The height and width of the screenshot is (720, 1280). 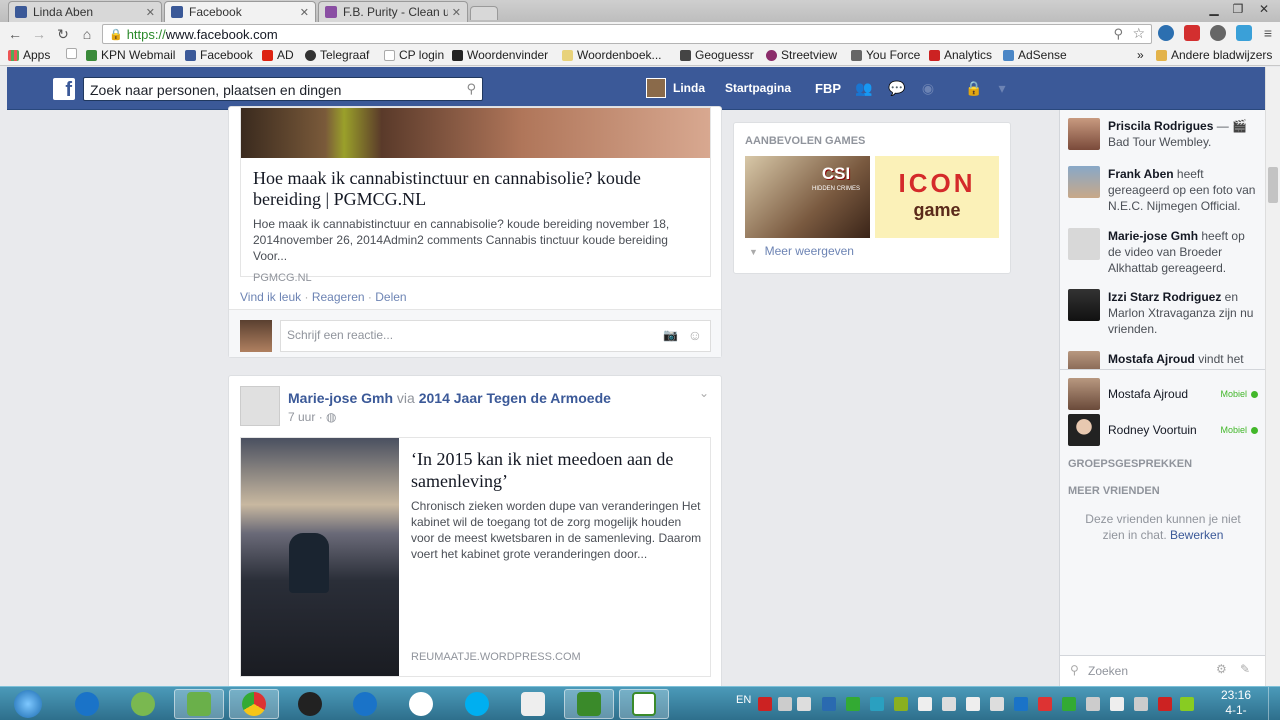 I want to click on tab-facebook: Facebook ✕, so click(x=240, y=11).